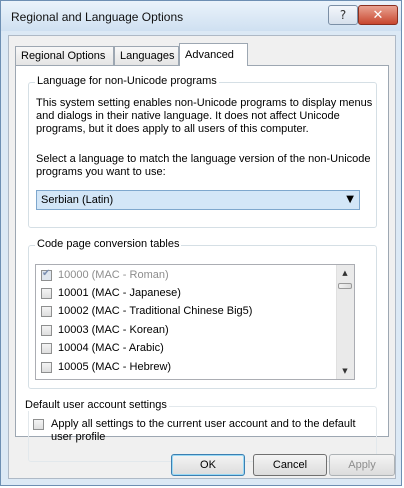 This screenshot has height=488, width=404. I want to click on prompt-line: programs you want to use:, so click(101, 172).